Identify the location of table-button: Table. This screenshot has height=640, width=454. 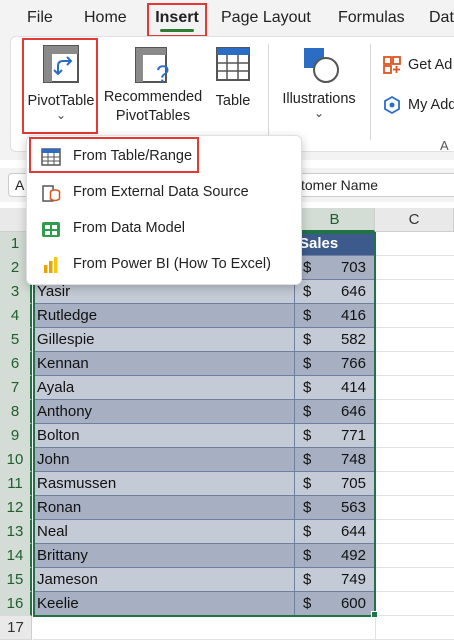
(233, 85).